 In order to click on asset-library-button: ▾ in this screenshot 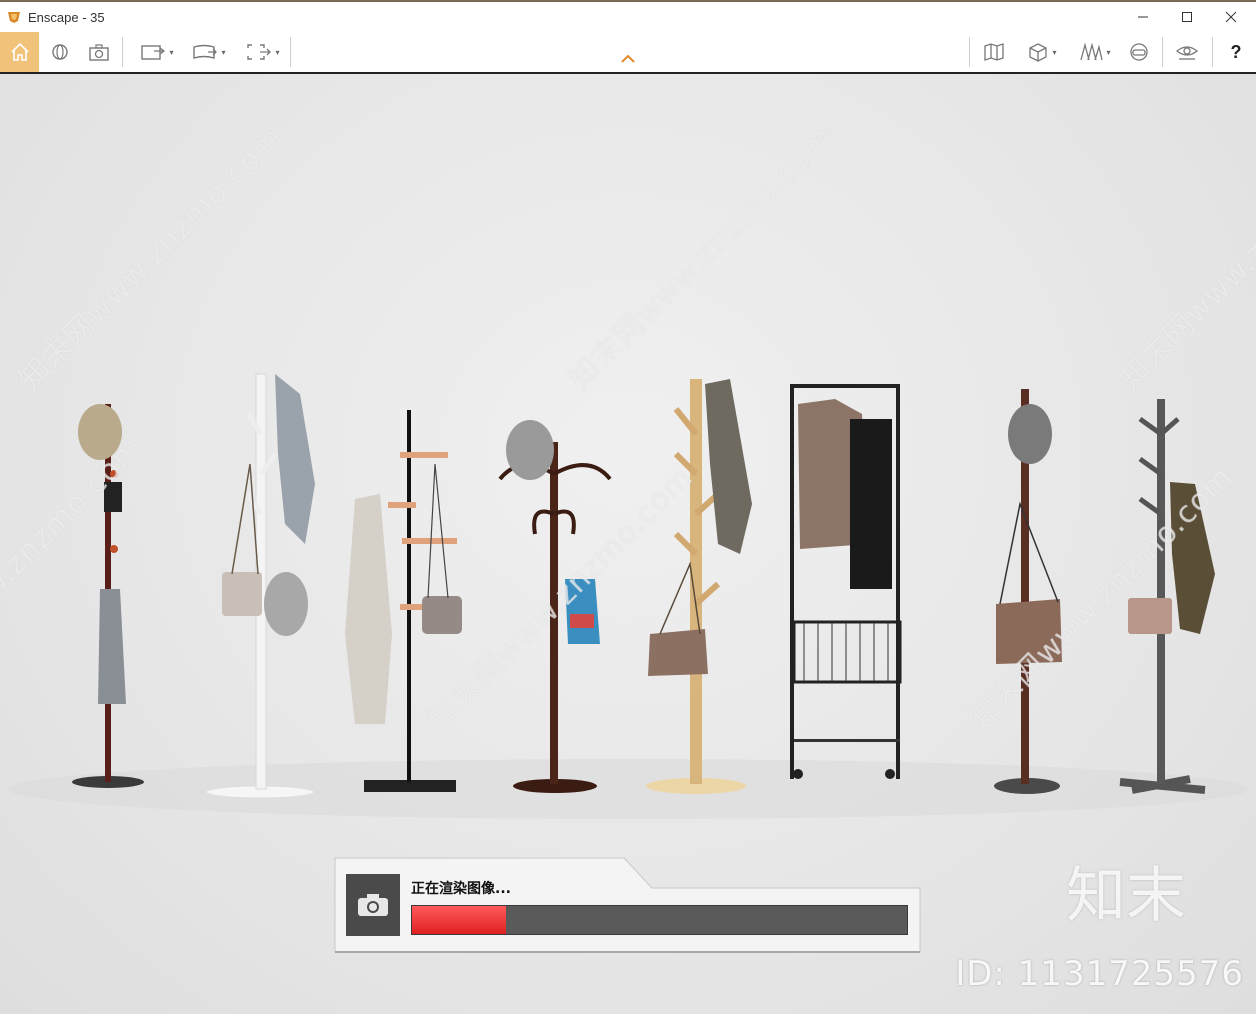, I will do `click(1042, 52)`.